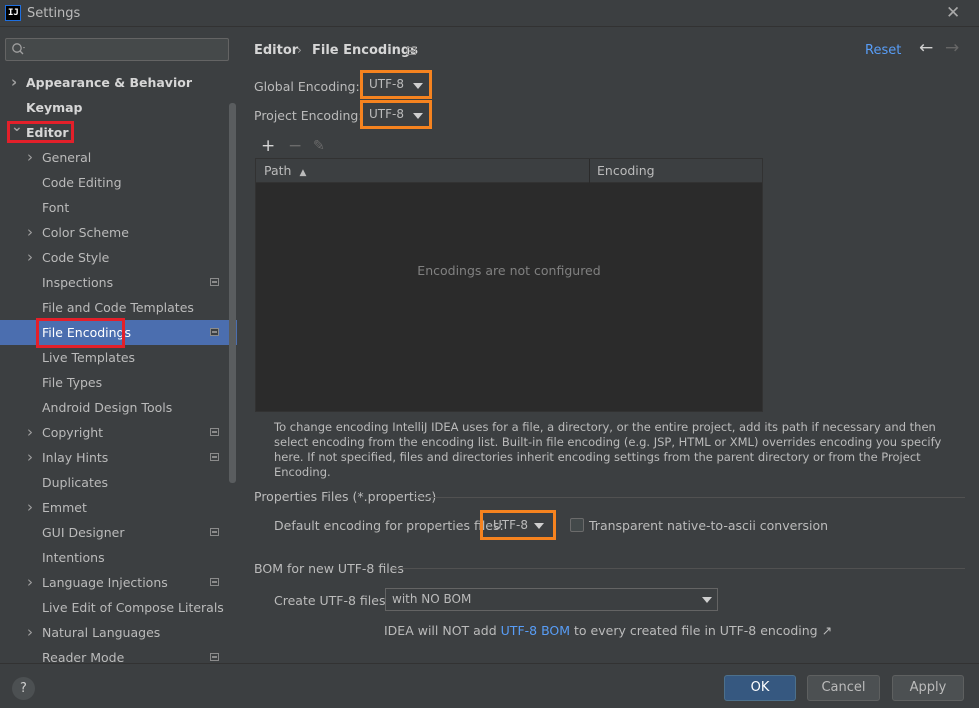  Describe the element at coordinates (389, 525) in the screenshot. I see `default-properties-encoding-label: Default encoding for properties files:` at that location.